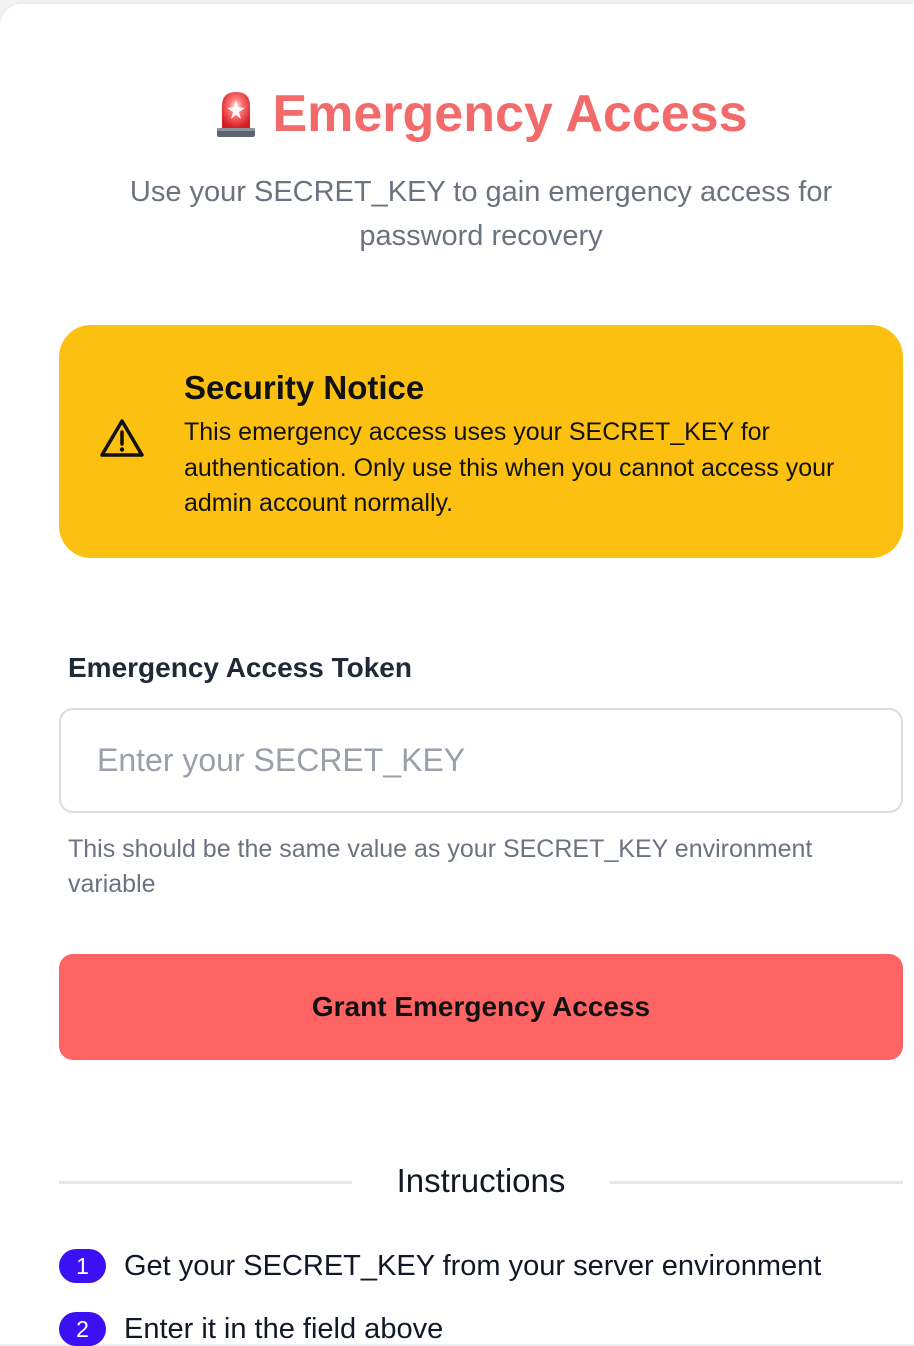  What do you see at coordinates (236, 114) in the screenshot?
I see `siren-icon` at bounding box center [236, 114].